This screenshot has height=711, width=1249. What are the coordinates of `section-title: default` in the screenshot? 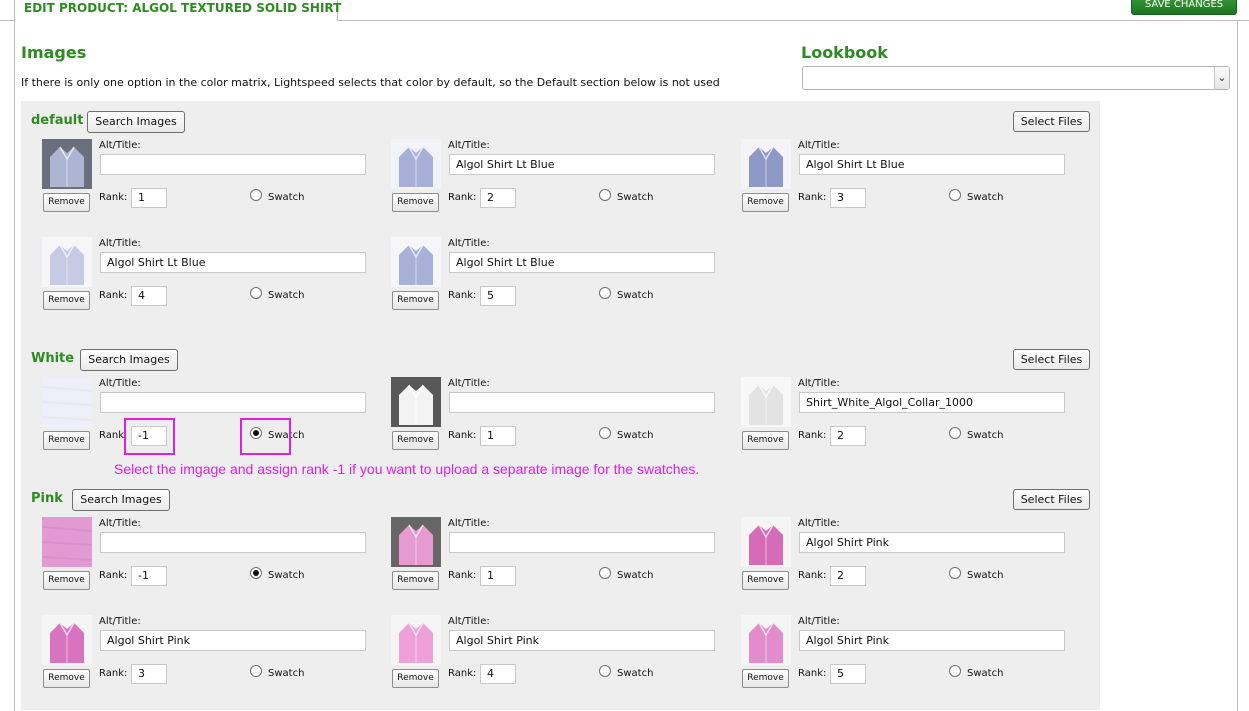 It's located at (57, 120).